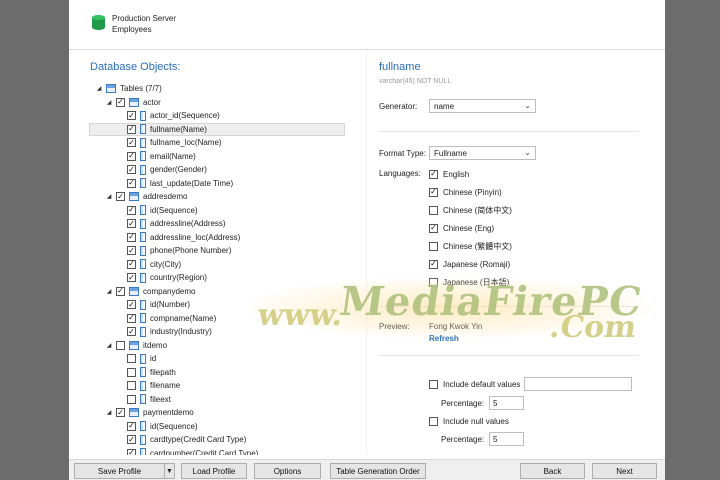 The width and height of the screenshot is (720, 480). Describe the element at coordinates (171, 318) in the screenshot. I see `tree-column-item: ✓ compname(Name)` at that location.